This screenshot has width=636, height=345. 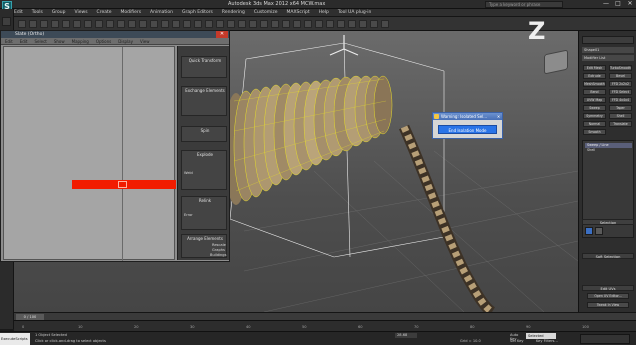 I want to click on quick-transform-group: Quick Transform, so click(x=204, y=67).